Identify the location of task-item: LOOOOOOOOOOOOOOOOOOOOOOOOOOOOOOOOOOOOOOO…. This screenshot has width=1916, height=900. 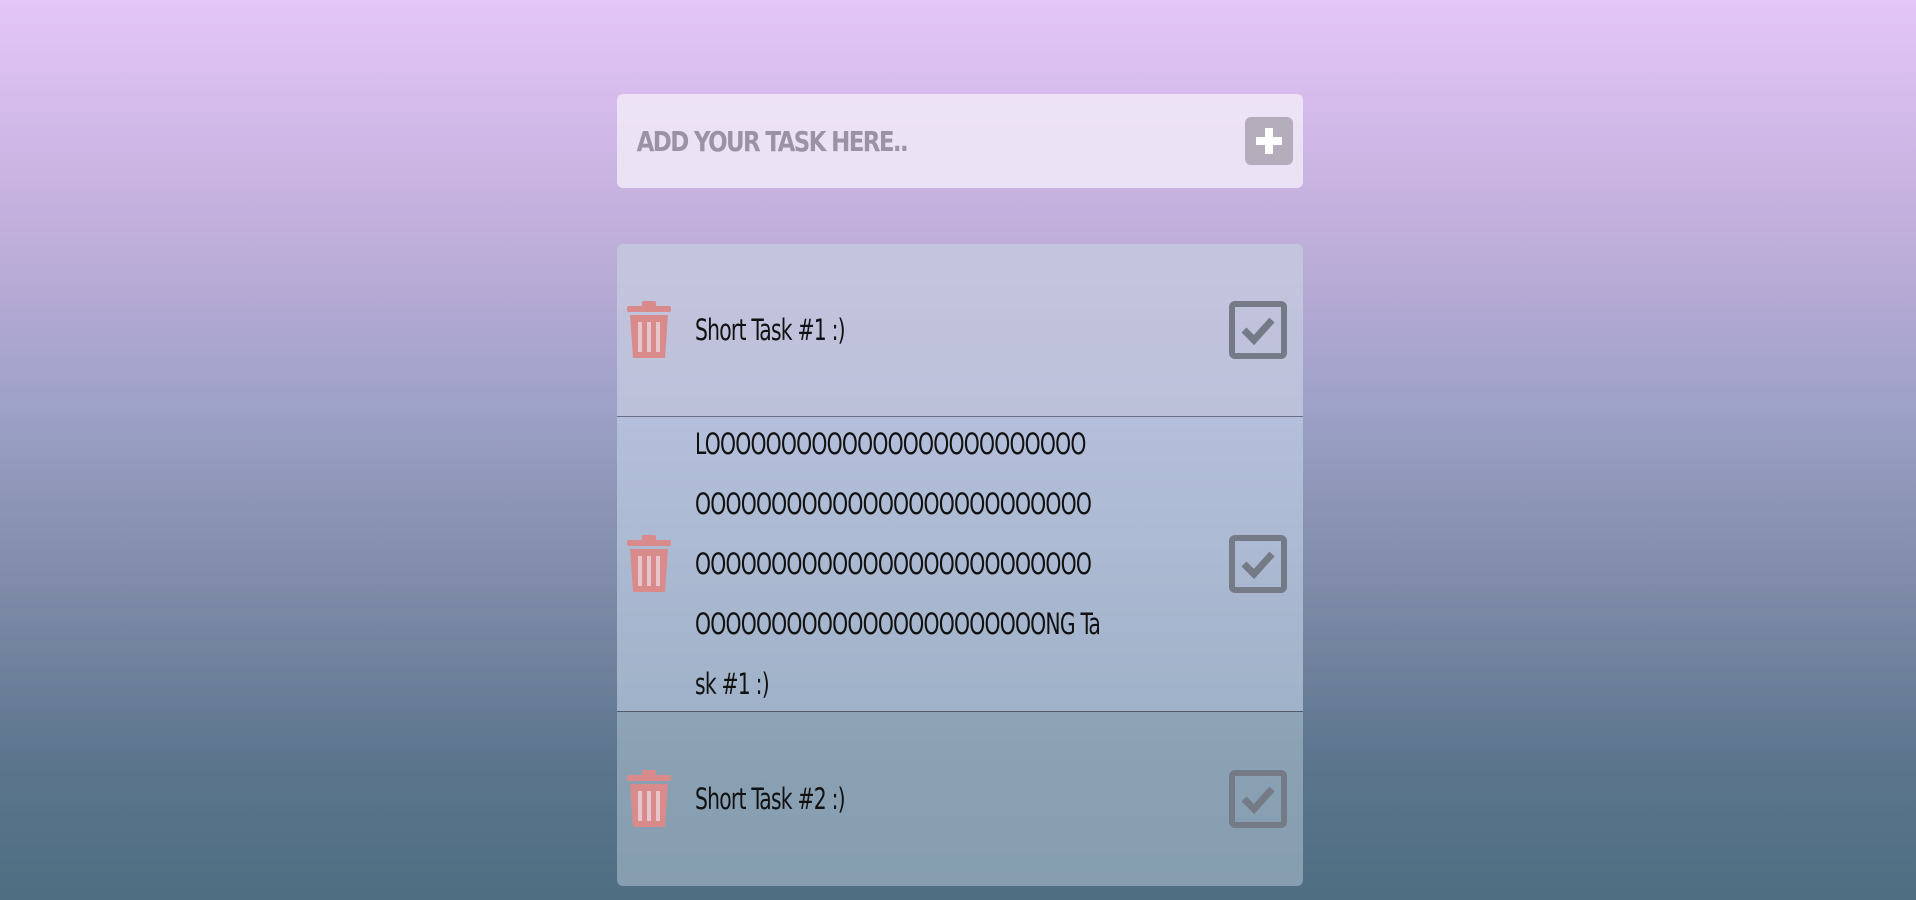
(960, 564).